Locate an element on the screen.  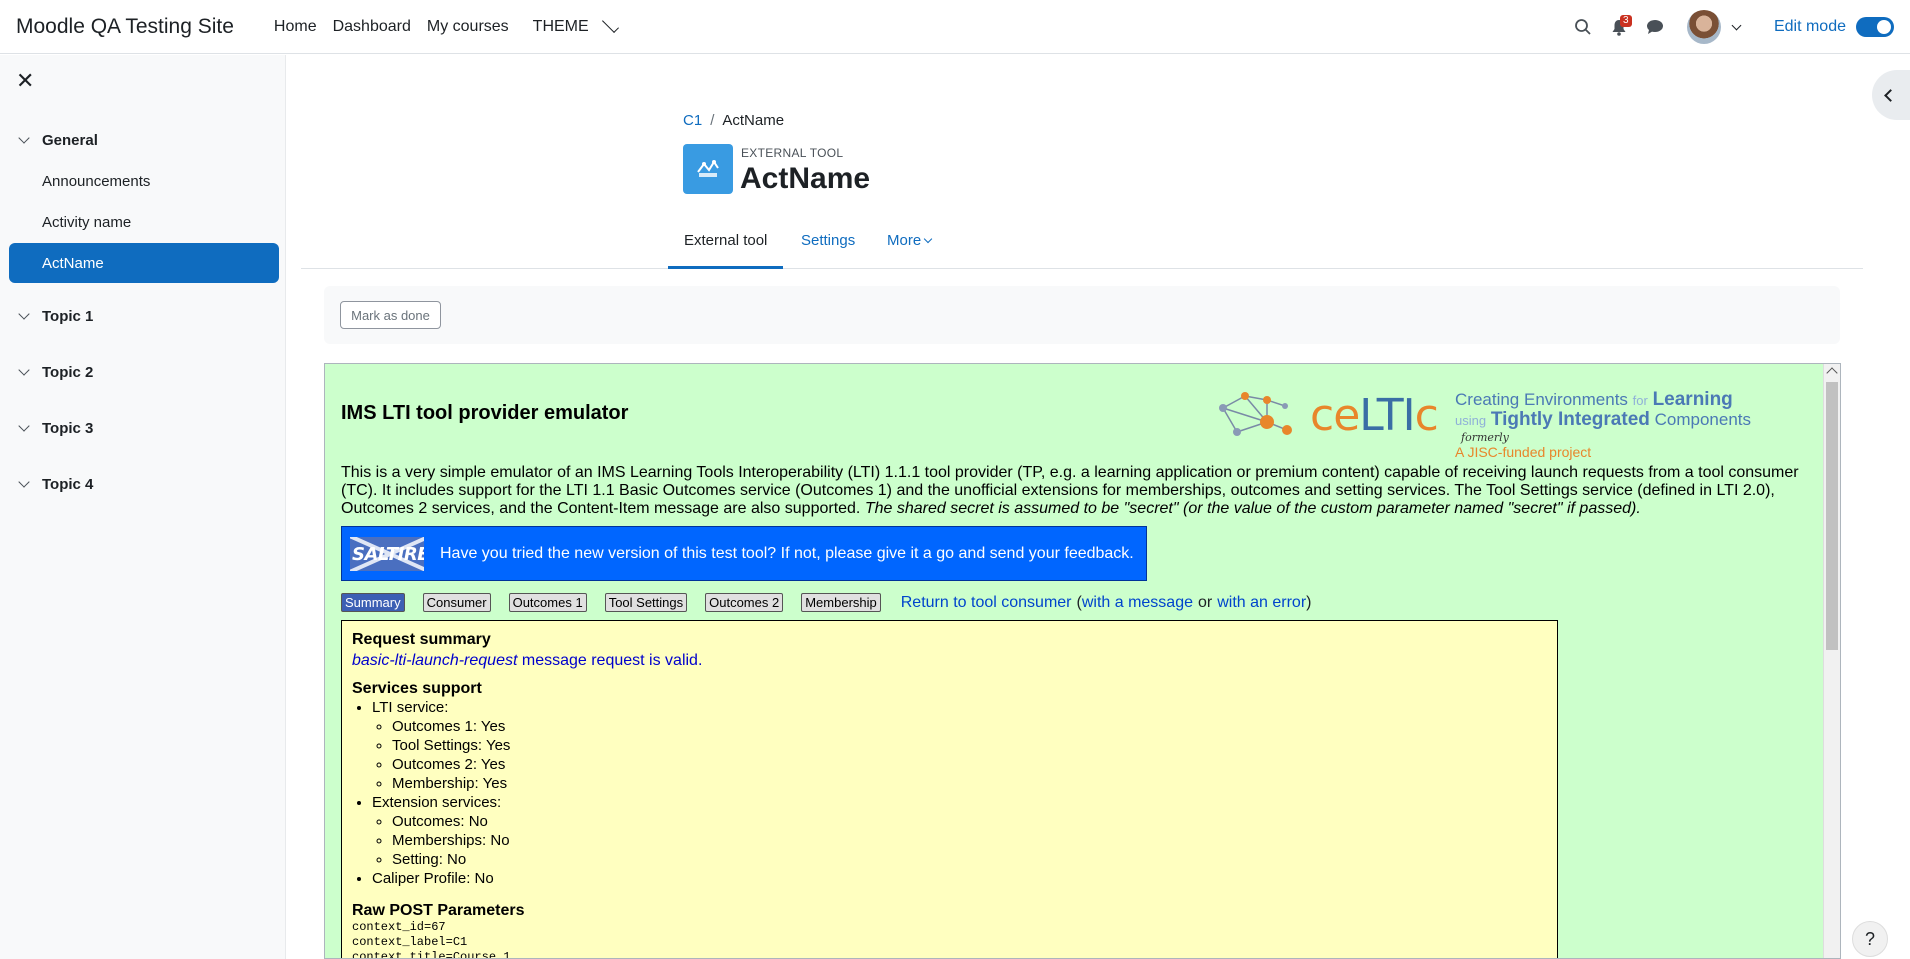
page-title: ActName is located at coordinates (805, 178).